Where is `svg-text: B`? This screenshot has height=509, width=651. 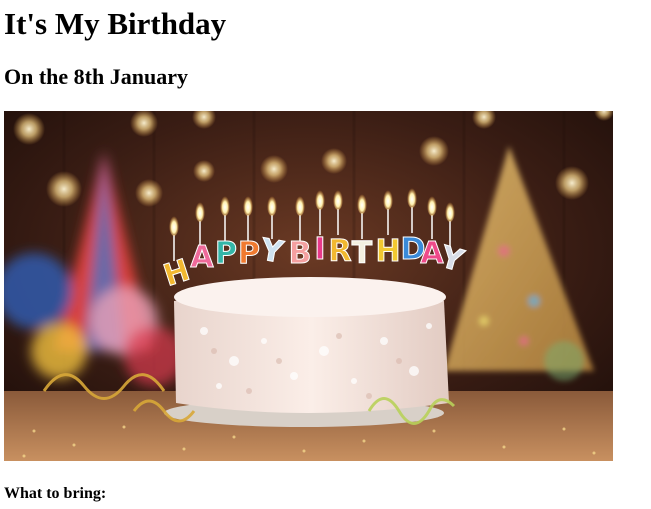
svg-text: B is located at coordinates (300, 253).